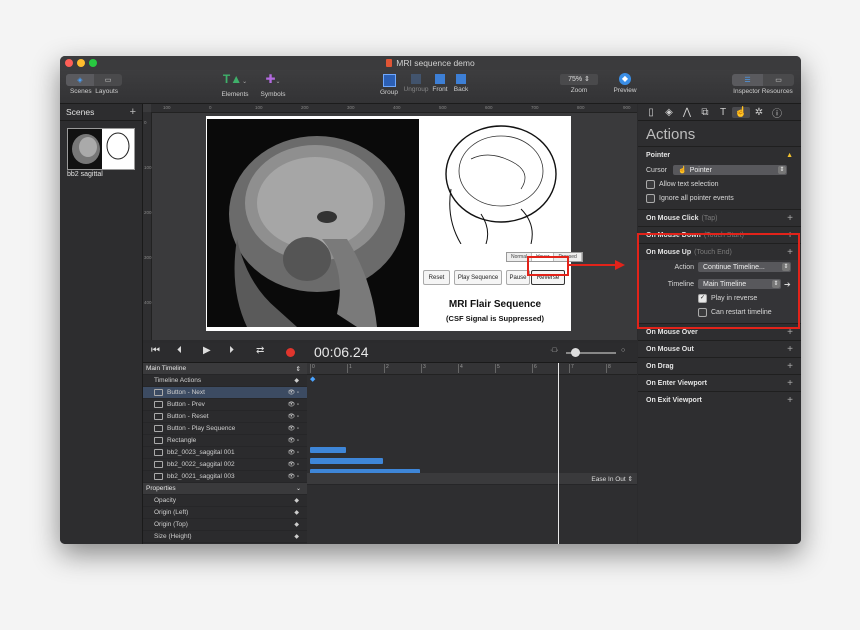 The width and height of the screenshot is (860, 630). What do you see at coordinates (558, 453) in the screenshot?
I see `playhead` at bounding box center [558, 453].